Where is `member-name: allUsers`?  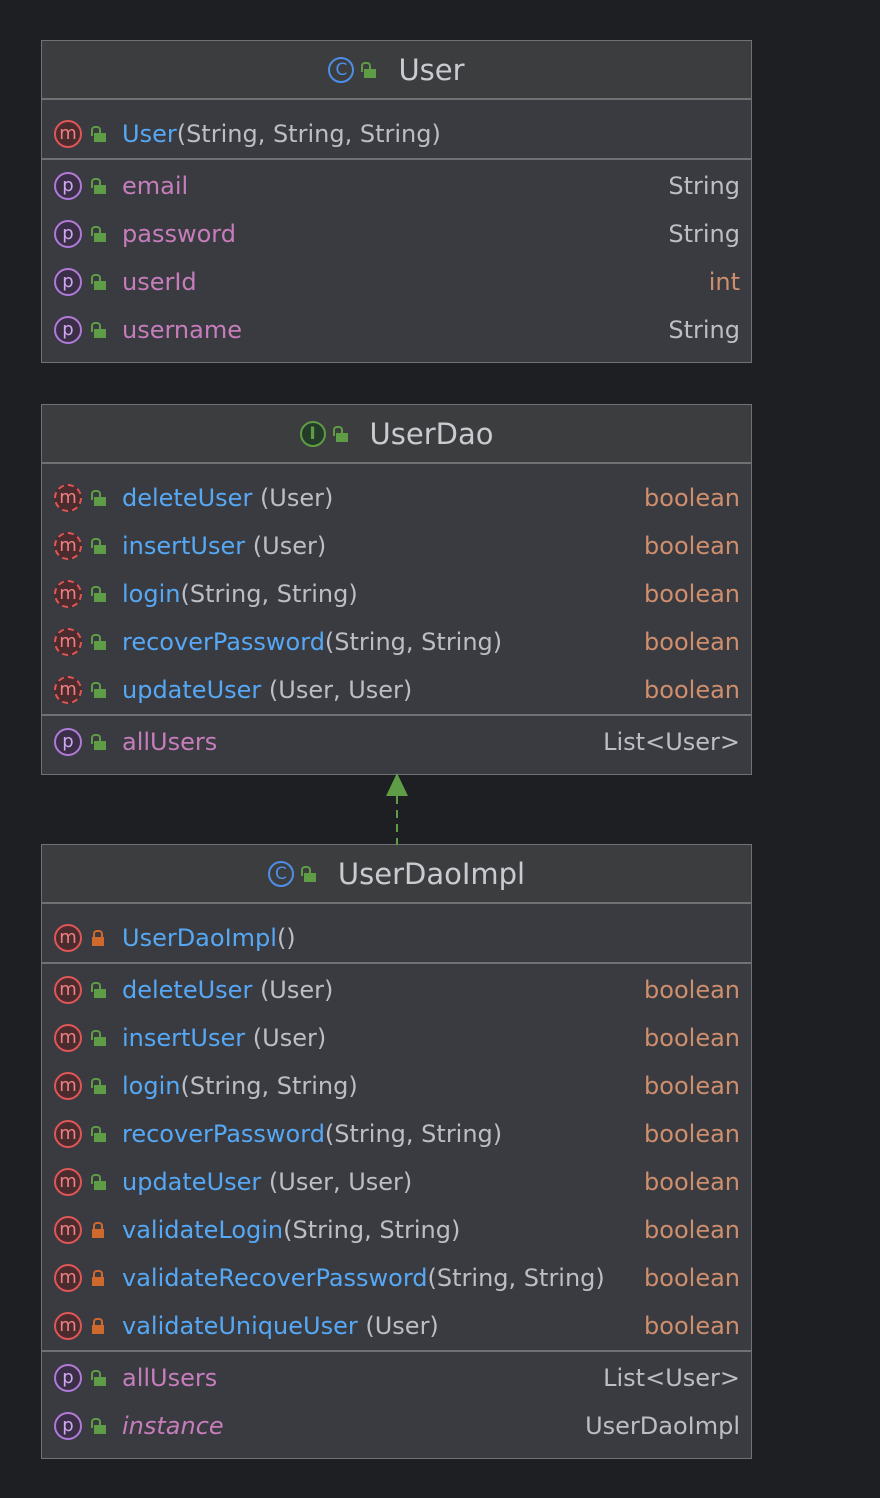
member-name: allUsers is located at coordinates (170, 1378).